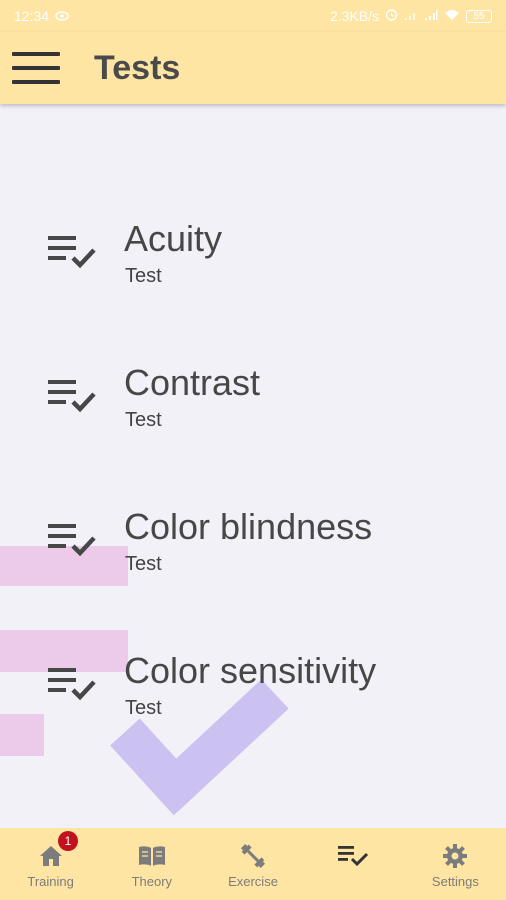 The width and height of the screenshot is (506, 900). Describe the element at coordinates (253, 16) in the screenshot. I see `status-bar: 12:34 2.3KB/s 55` at that location.